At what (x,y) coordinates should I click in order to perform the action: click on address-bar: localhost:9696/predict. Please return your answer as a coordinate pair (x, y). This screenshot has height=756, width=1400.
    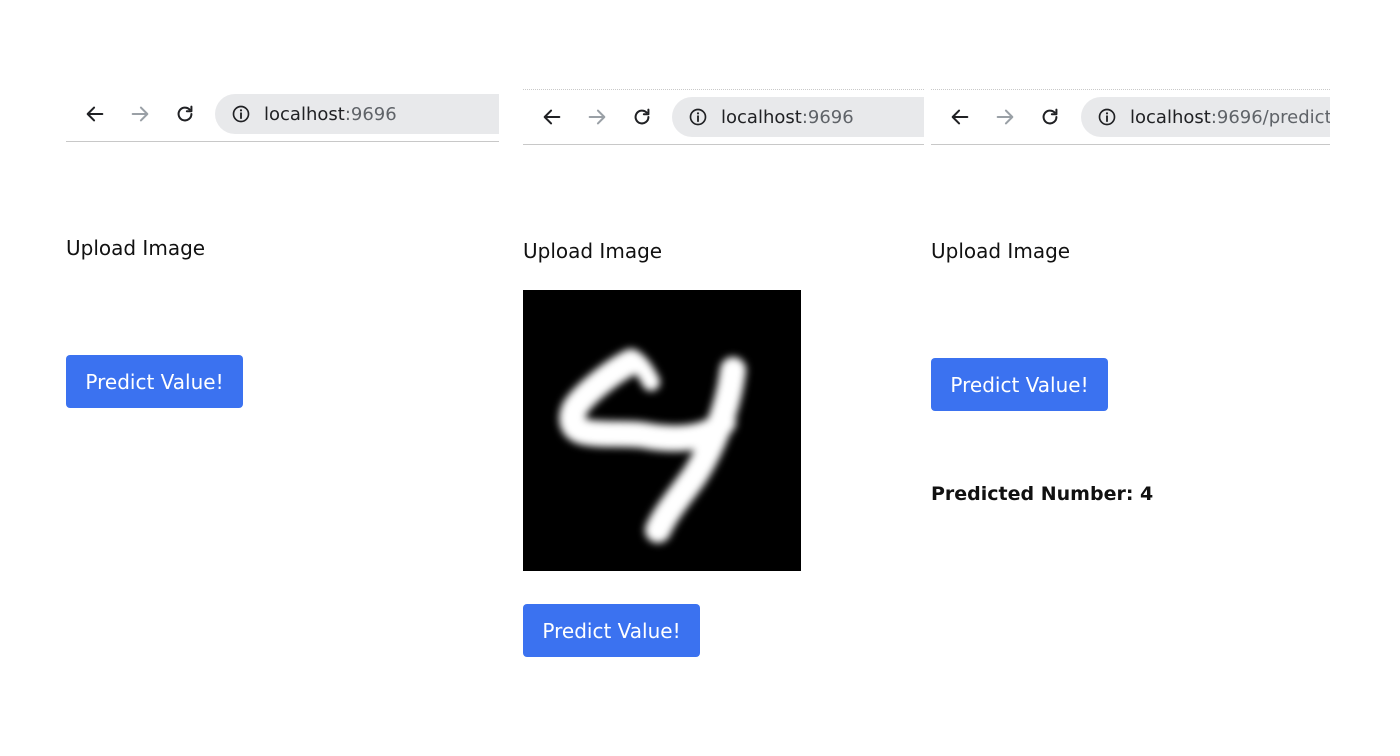
    Looking at the image, I should click on (1205, 117).